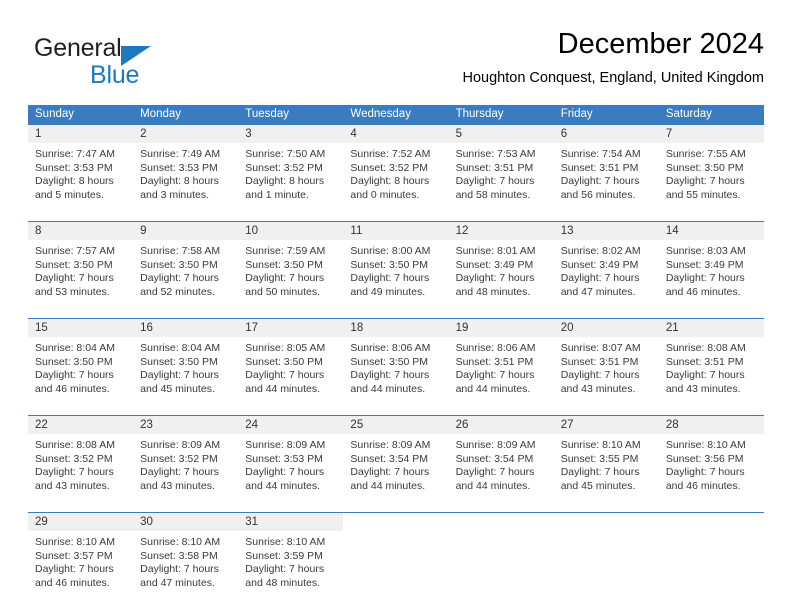 The height and width of the screenshot is (612, 792). I want to click on day-number: 11, so click(396, 231).